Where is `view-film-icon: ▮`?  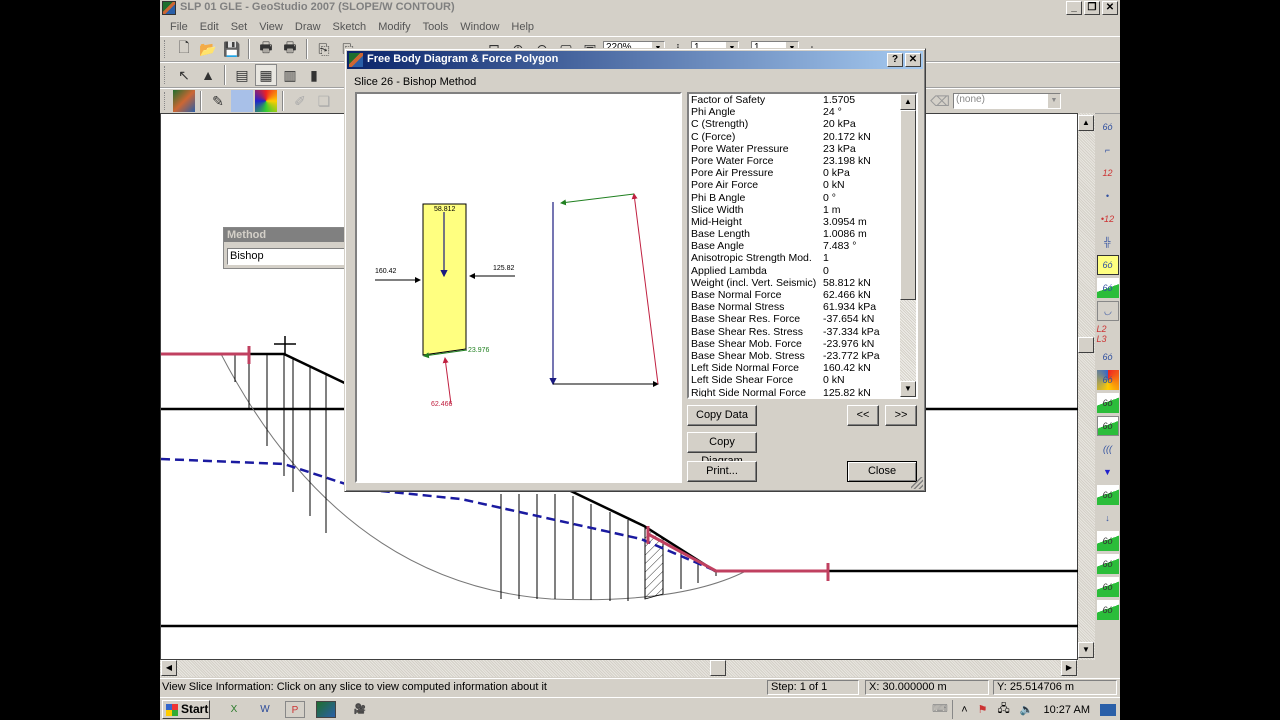
view-film-icon: ▮ is located at coordinates (314, 75).